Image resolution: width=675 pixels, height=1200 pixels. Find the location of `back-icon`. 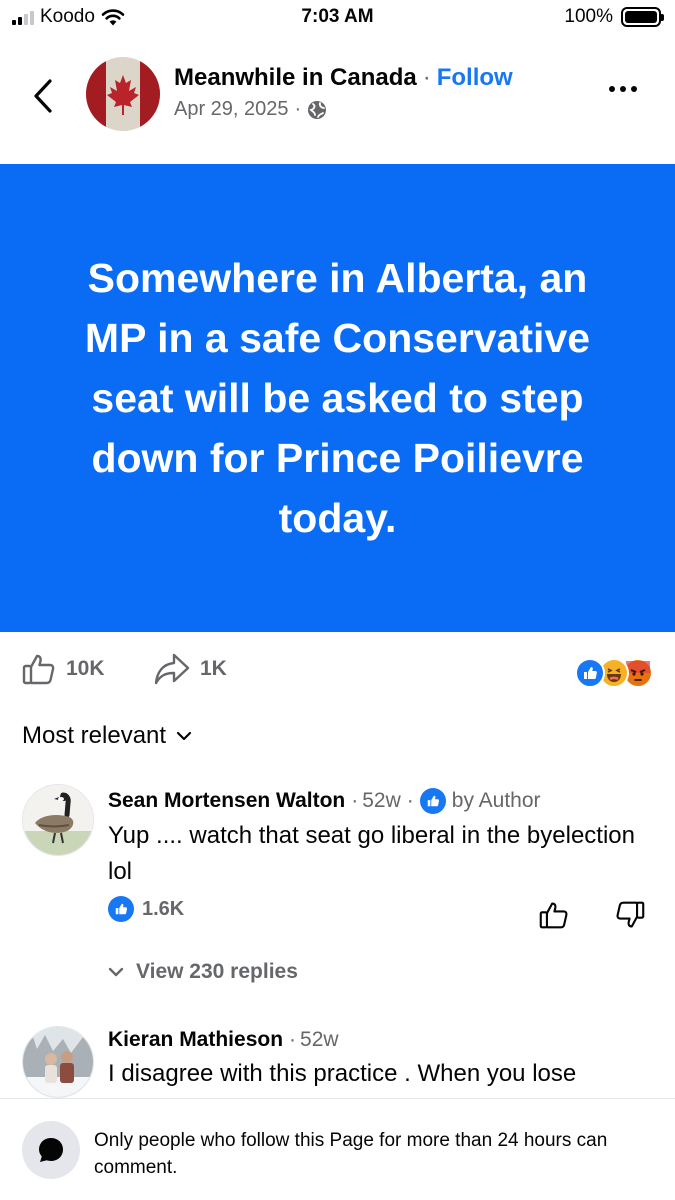

back-icon is located at coordinates (43, 96).